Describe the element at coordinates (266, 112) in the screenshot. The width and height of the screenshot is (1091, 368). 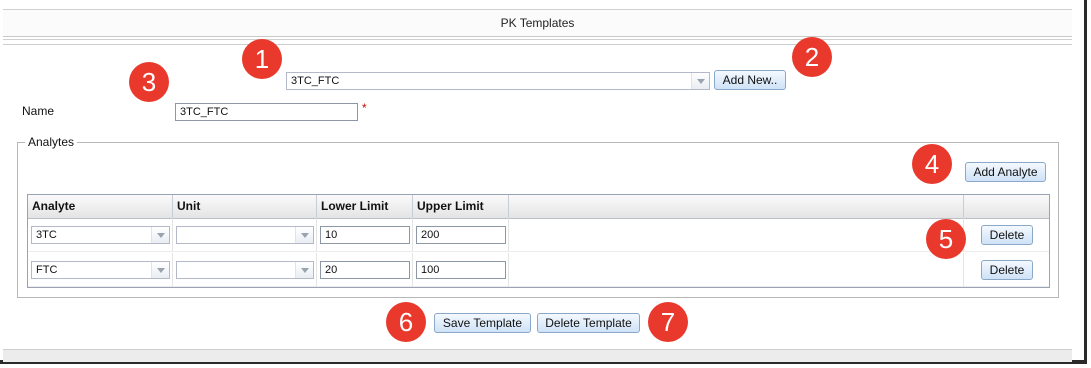
I see `name-field: 3TC_FTC` at that location.